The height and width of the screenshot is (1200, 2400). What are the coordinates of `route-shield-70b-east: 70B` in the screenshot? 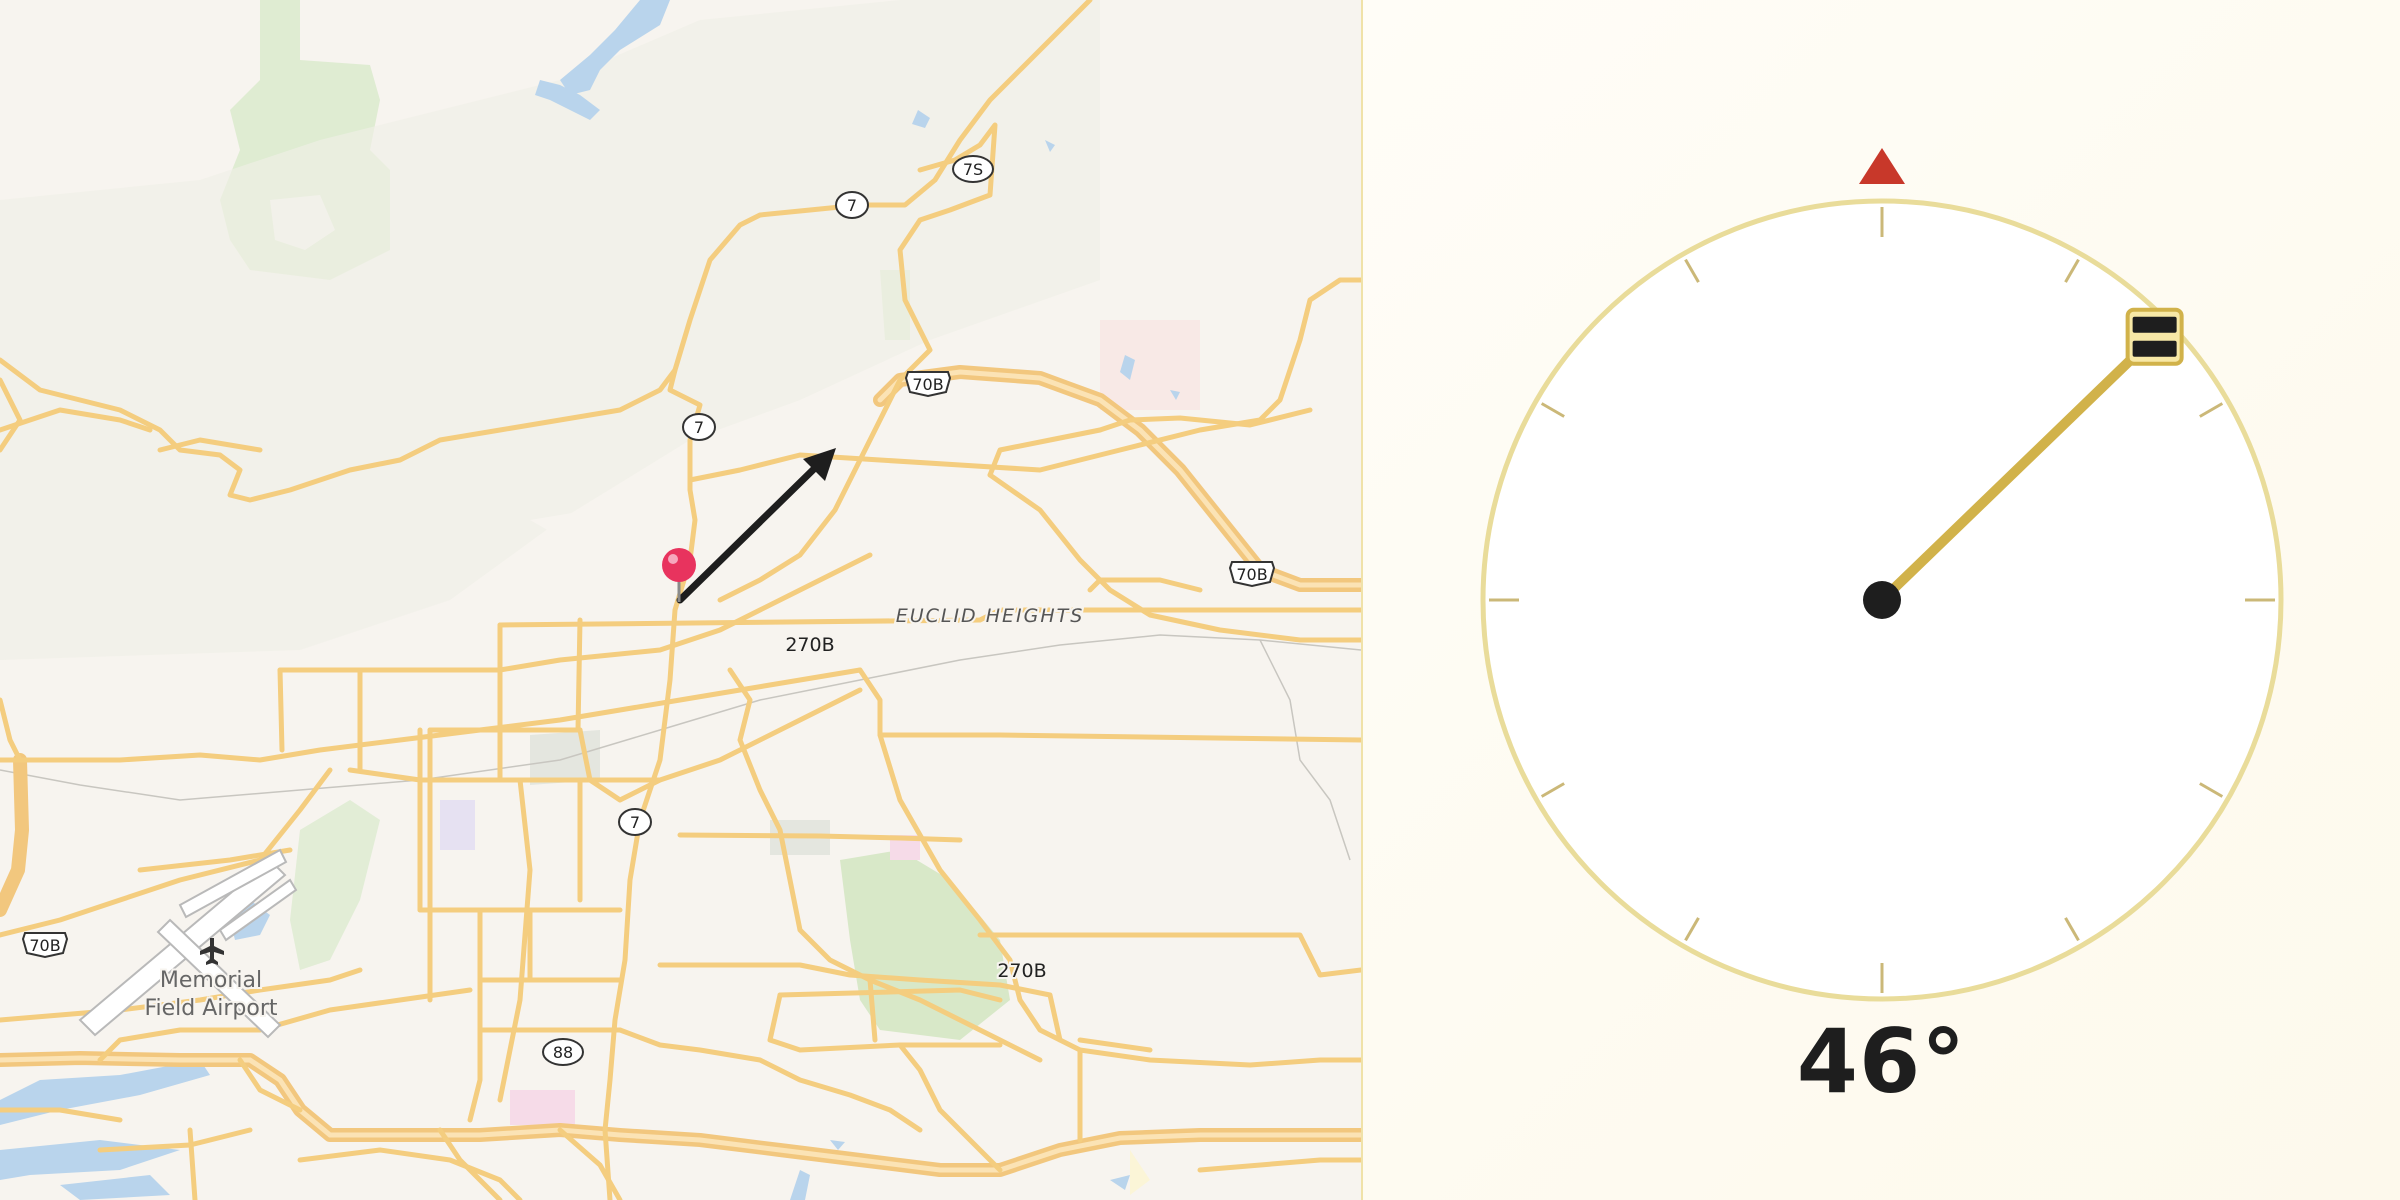 It's located at (1252, 574).